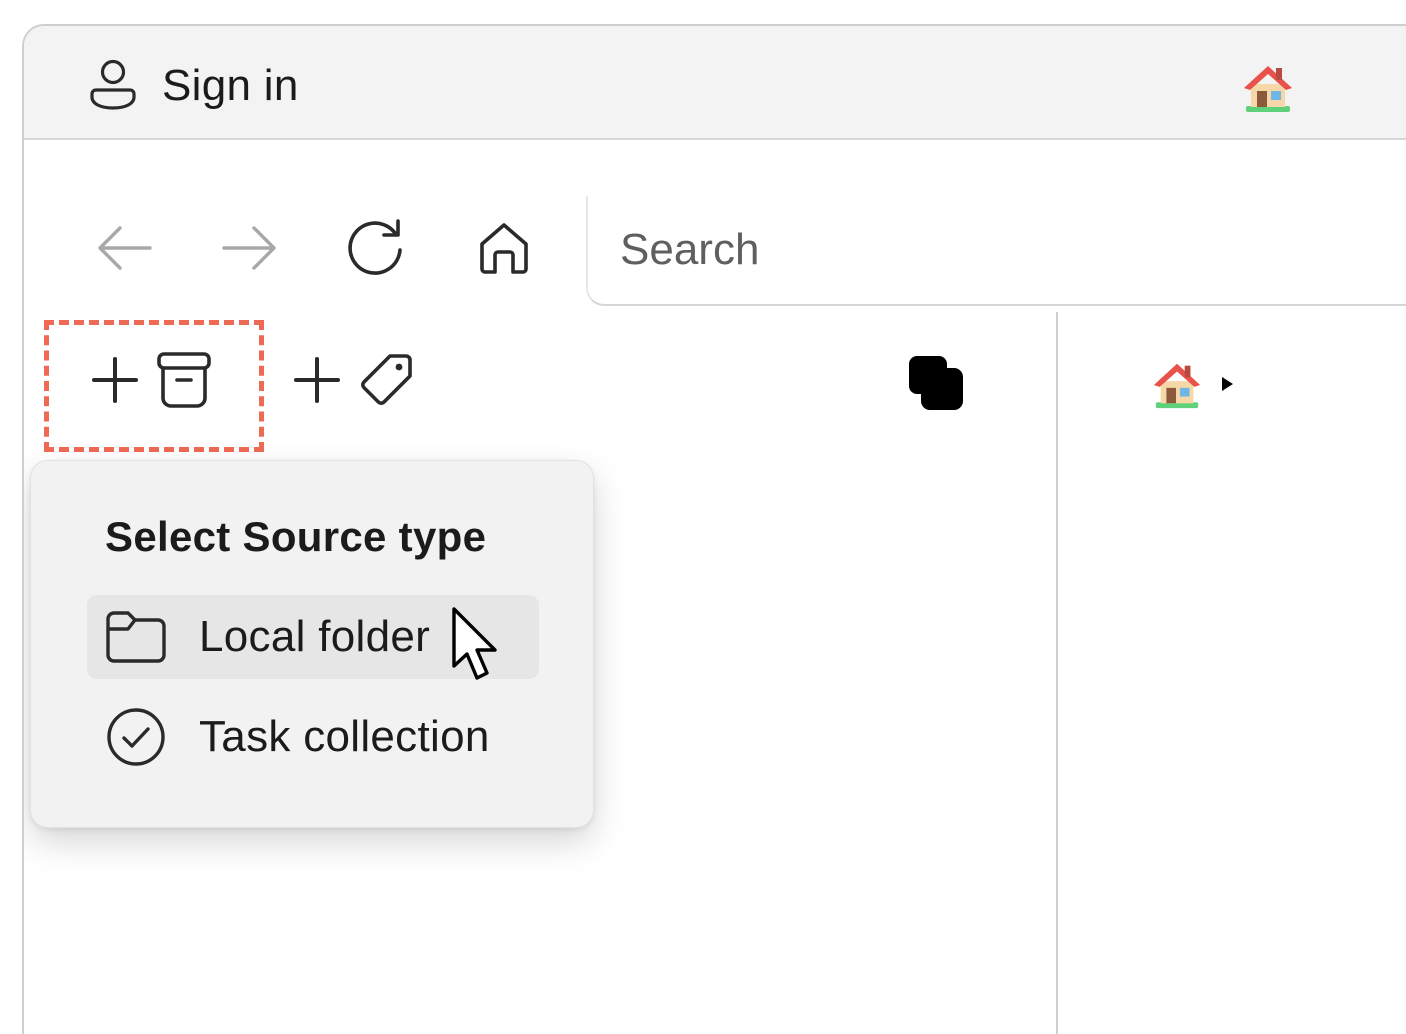 This screenshot has width=1406, height=1034. What do you see at coordinates (354, 382) in the screenshot?
I see `add-tag-button` at bounding box center [354, 382].